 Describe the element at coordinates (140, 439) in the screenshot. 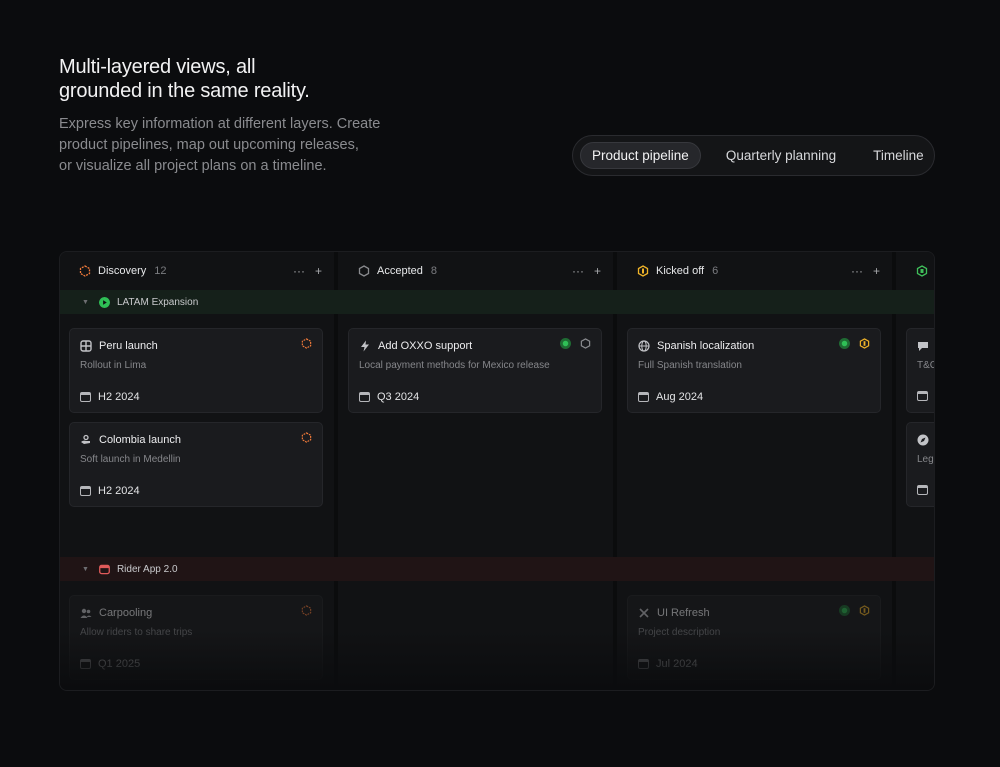

I see `card-title: Colombia launch` at that location.